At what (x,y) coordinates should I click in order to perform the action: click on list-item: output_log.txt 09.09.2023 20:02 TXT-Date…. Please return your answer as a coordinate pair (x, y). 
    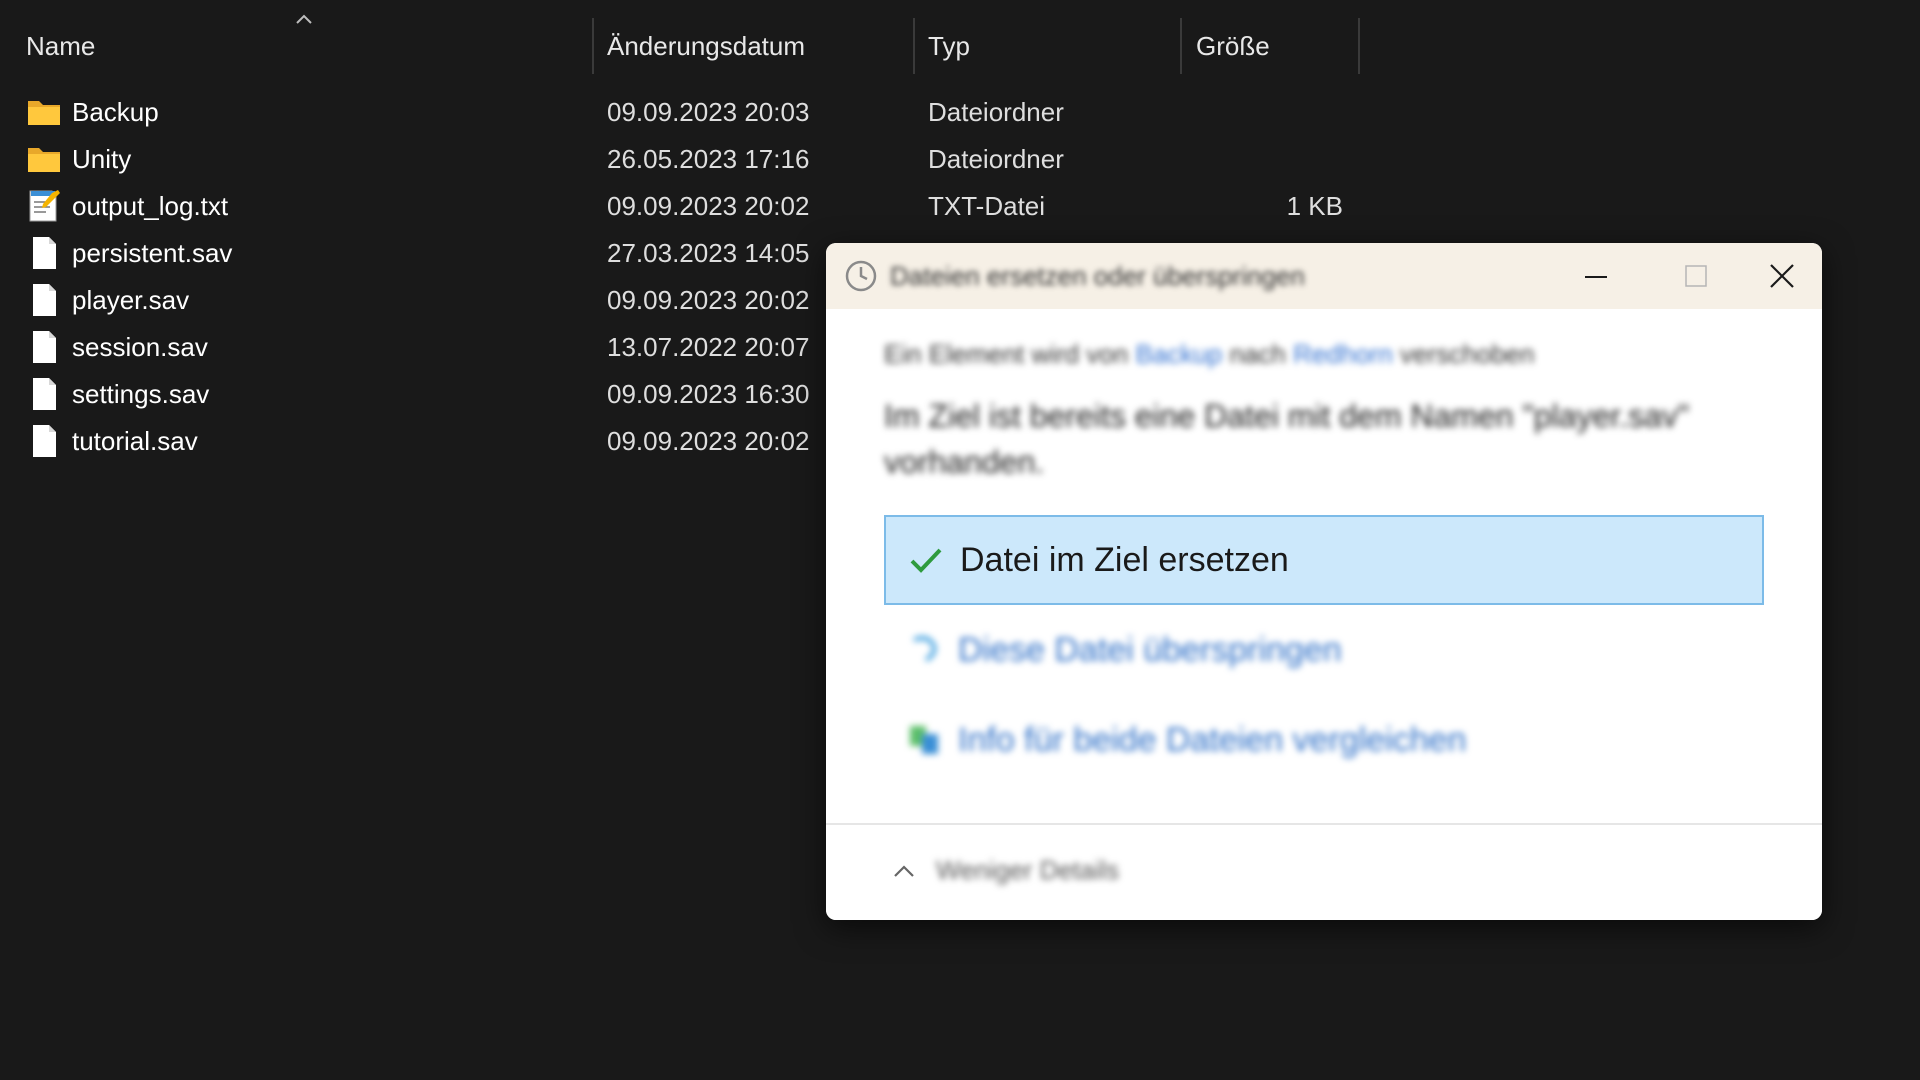
    Looking at the image, I should click on (700, 205).